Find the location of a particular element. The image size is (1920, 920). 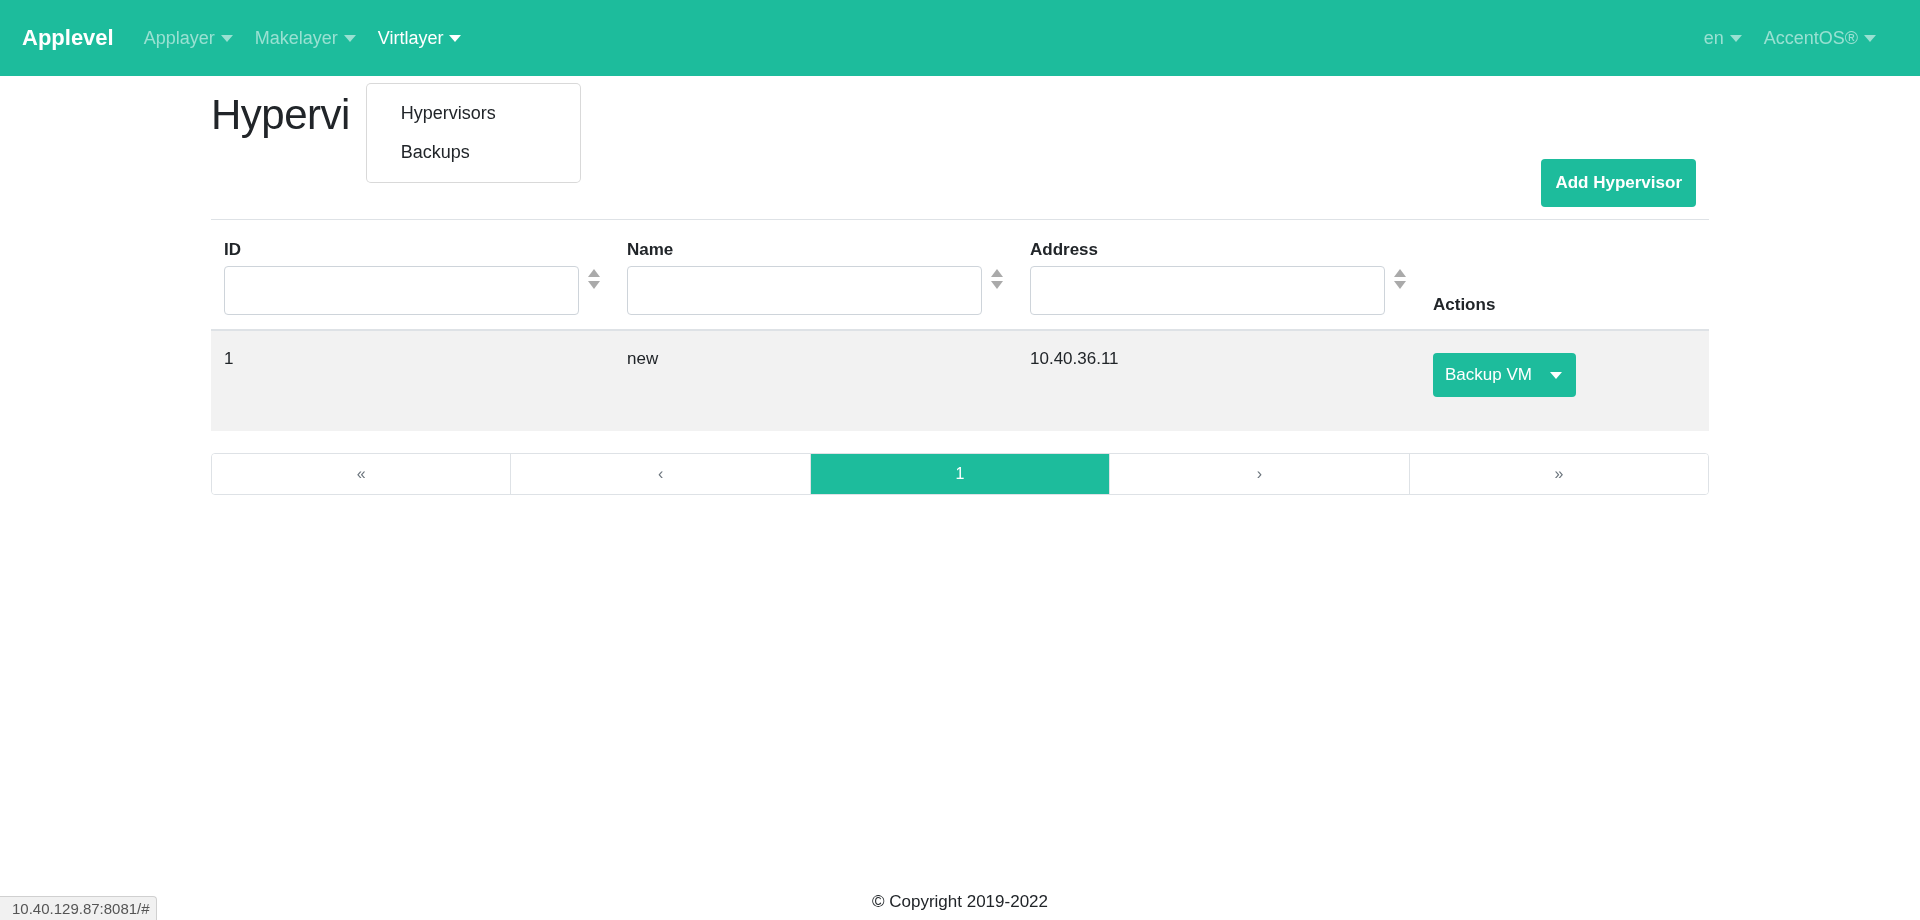

column-header: Actions is located at coordinates (1465, 305).